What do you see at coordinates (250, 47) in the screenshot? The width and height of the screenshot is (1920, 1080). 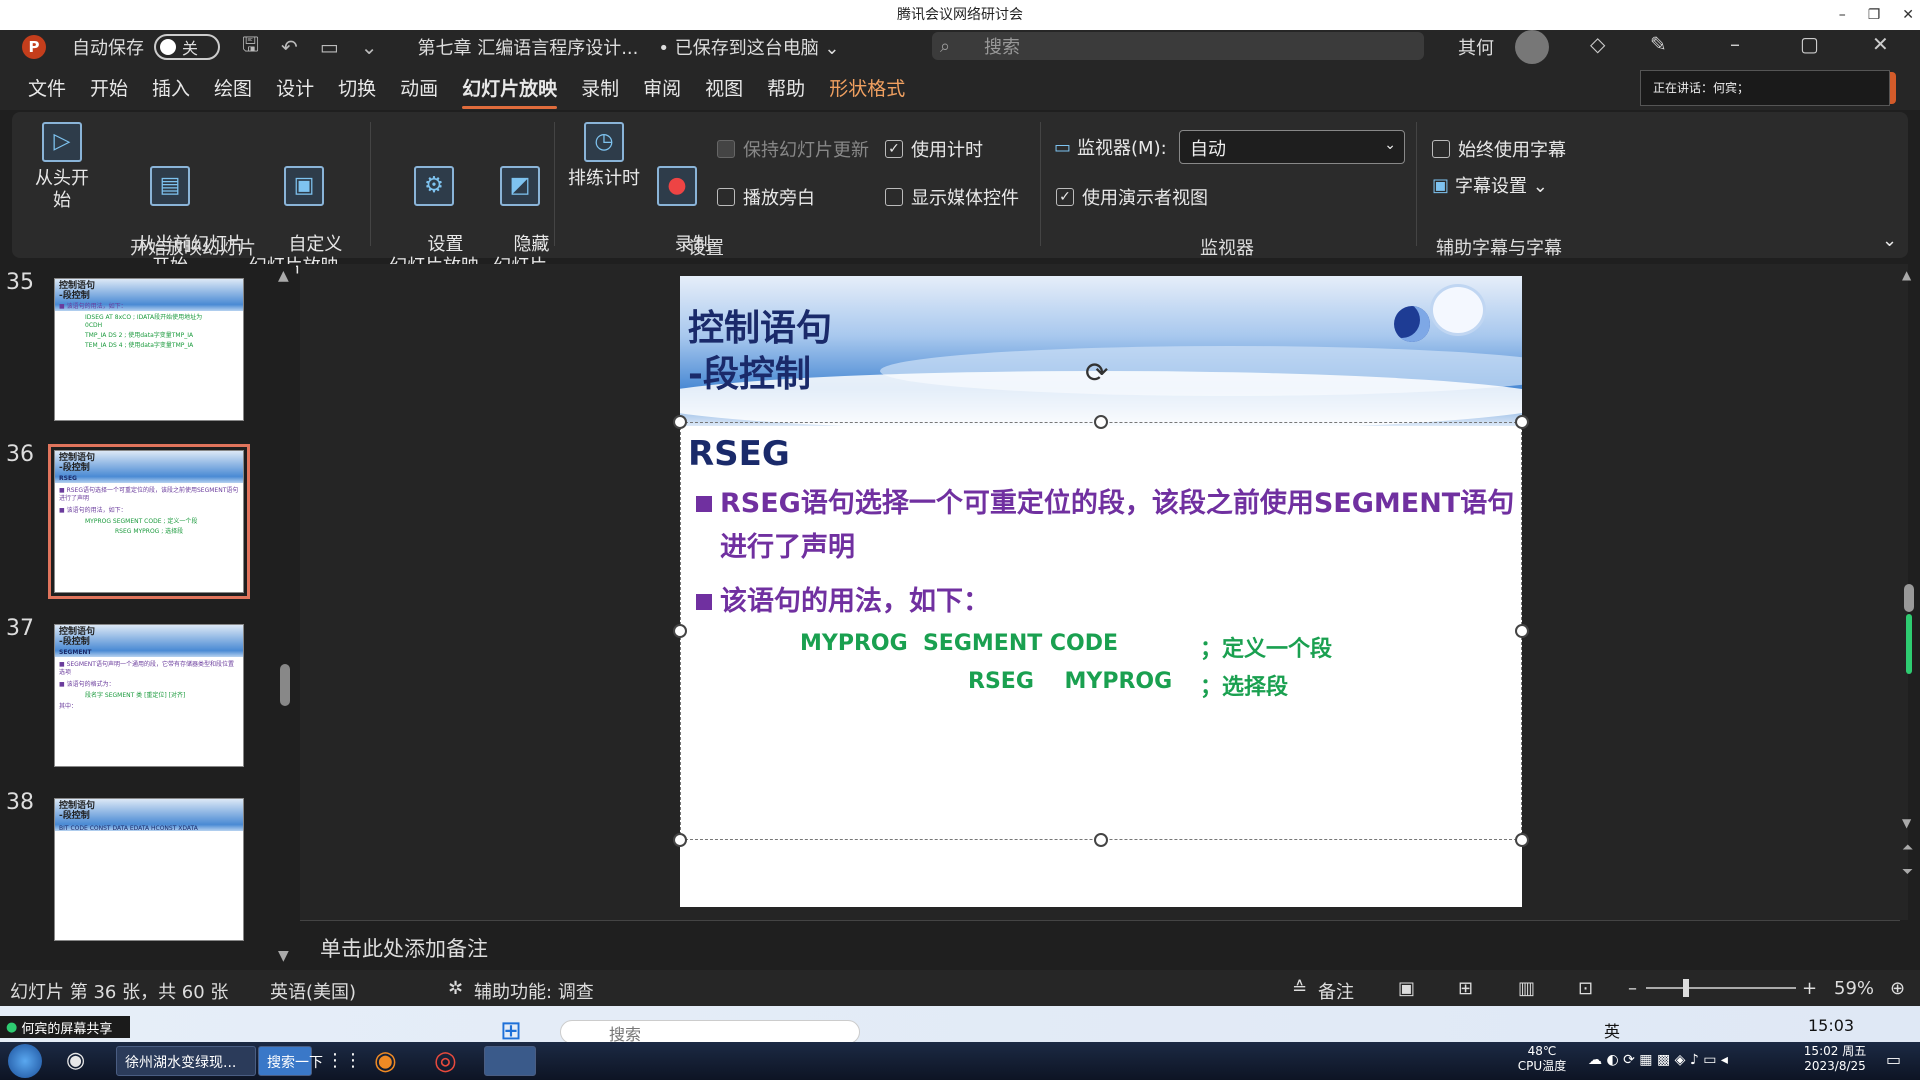 I see `save-icon: 🖫` at bounding box center [250, 47].